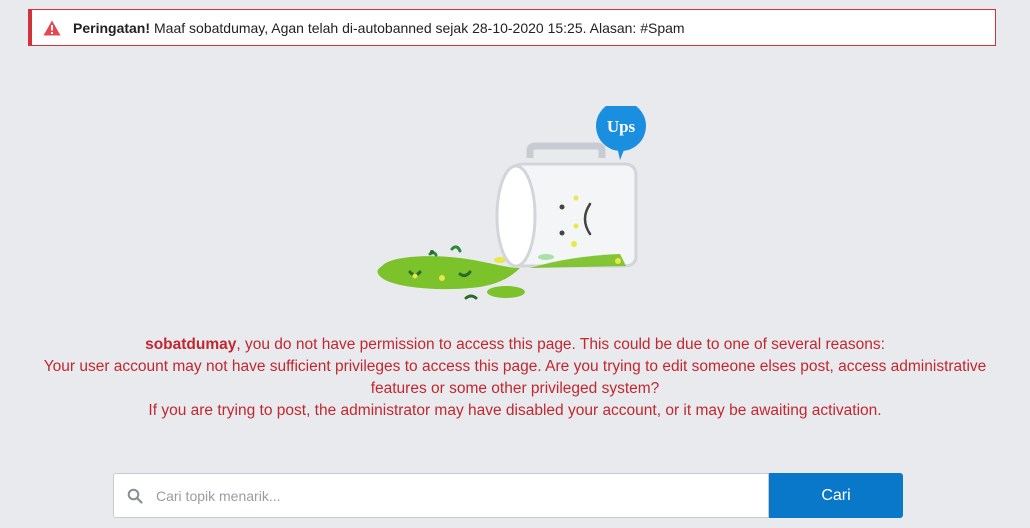  I want to click on bubble-text: Ups, so click(621, 126).